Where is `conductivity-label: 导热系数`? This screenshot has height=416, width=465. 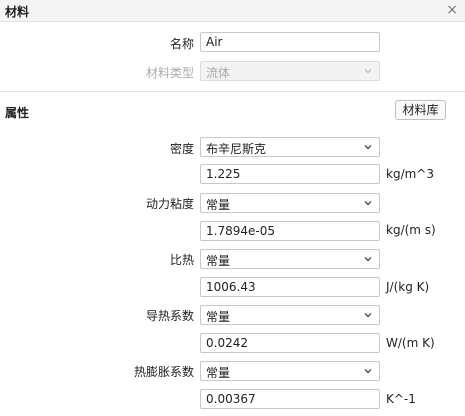
conductivity-label: 导热系数 is located at coordinates (169, 316).